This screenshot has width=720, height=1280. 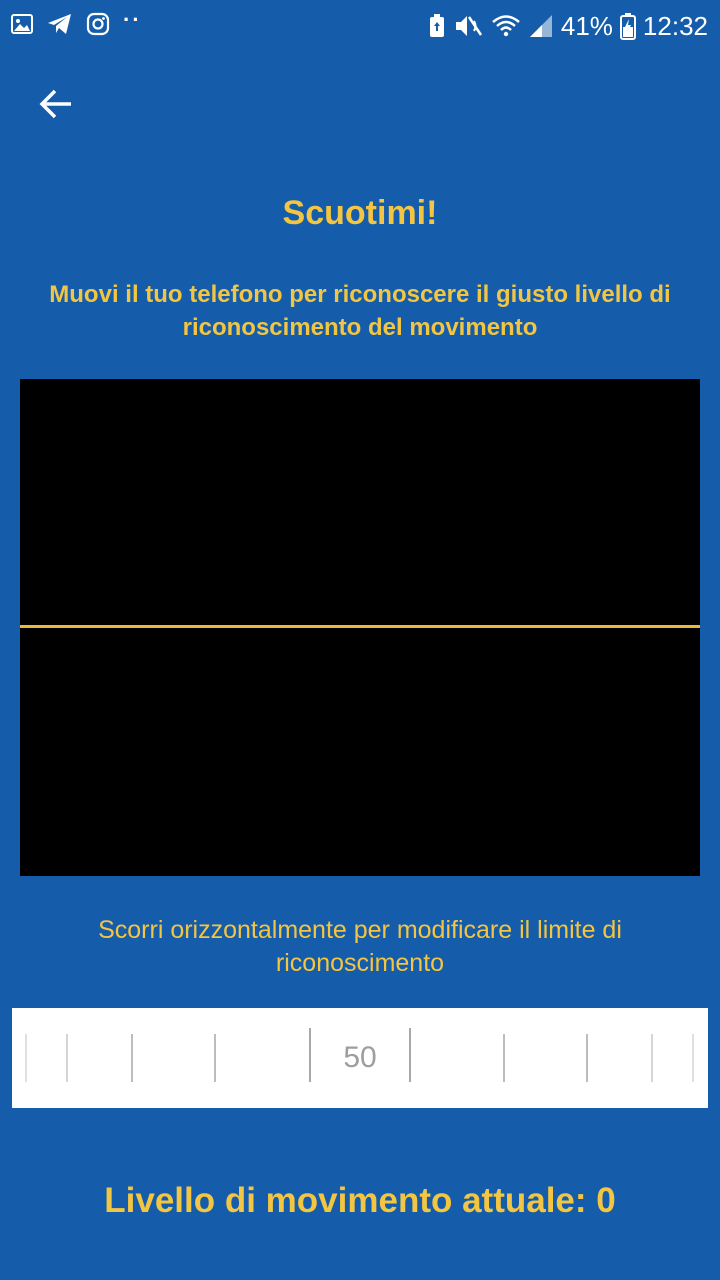 I want to click on threshold-value: 50, so click(x=360, y=1057).